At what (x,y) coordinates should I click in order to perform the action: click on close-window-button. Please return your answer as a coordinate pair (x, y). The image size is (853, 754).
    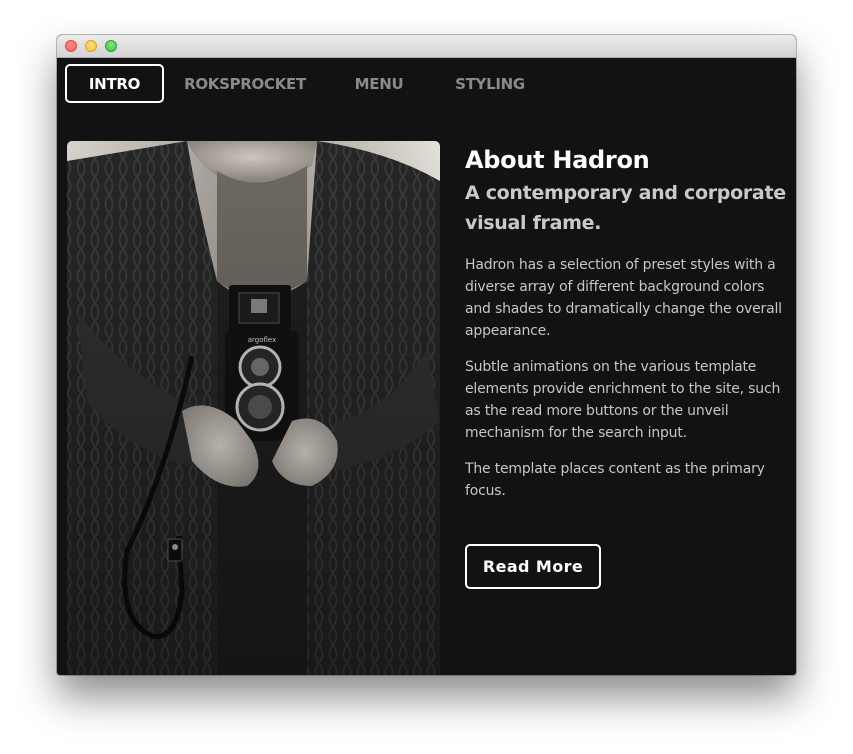
    Looking at the image, I should click on (71, 46).